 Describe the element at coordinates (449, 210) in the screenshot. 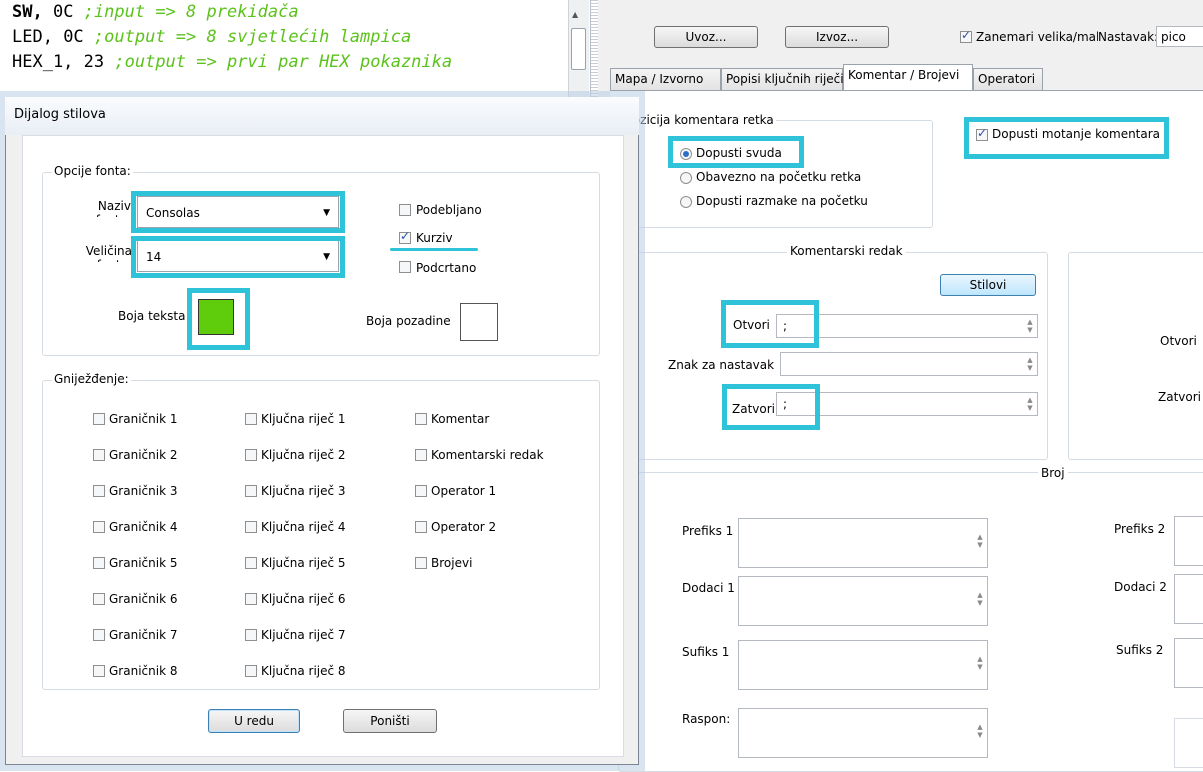

I see `bold-label: Podebljano` at that location.